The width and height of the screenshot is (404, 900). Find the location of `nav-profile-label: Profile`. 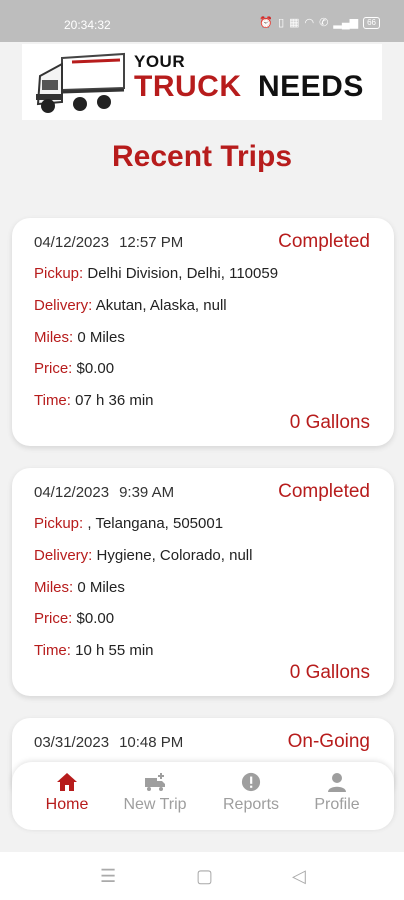

nav-profile-label: Profile is located at coordinates (337, 804).